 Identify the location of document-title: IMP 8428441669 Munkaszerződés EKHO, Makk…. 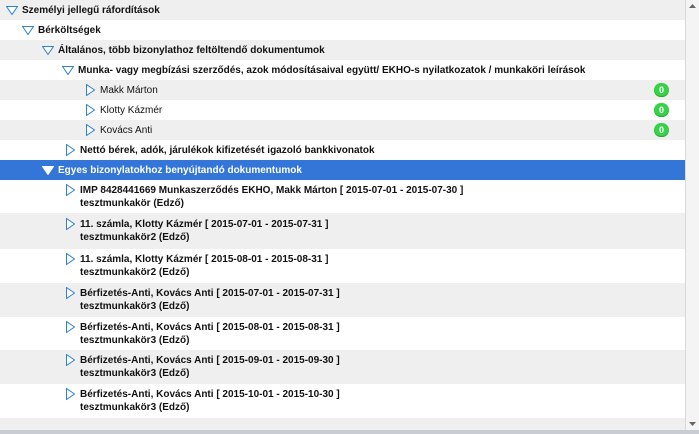
(272, 190).